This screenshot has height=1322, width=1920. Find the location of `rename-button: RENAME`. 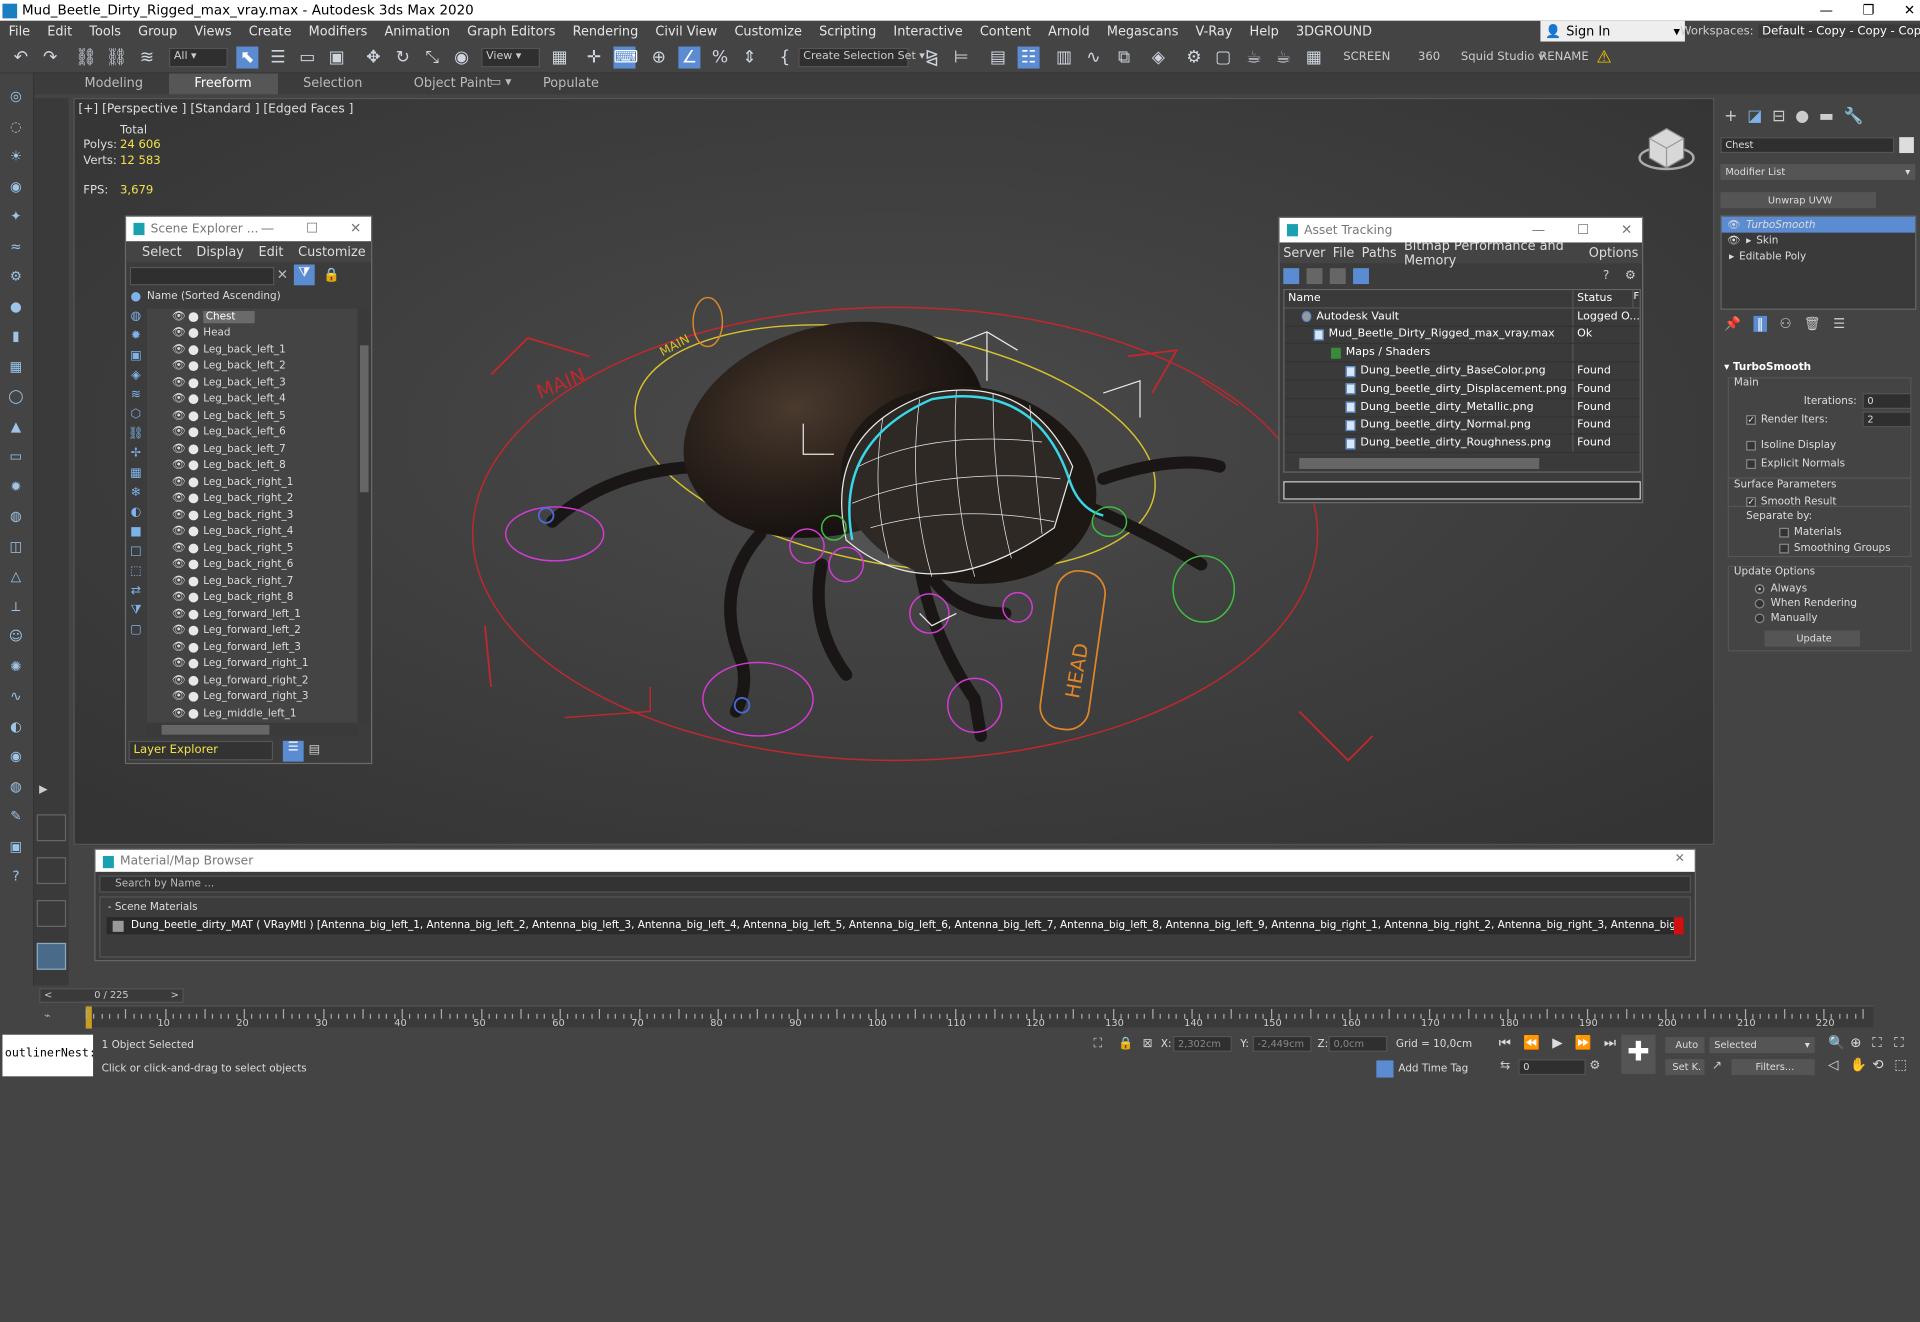

rename-button: RENAME is located at coordinates (1563, 58).